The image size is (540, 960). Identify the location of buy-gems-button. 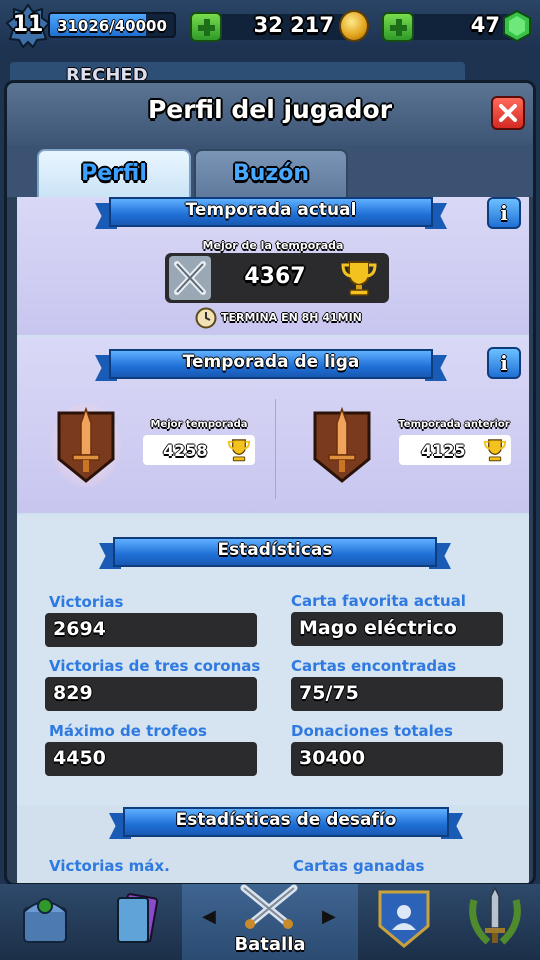
(398, 27).